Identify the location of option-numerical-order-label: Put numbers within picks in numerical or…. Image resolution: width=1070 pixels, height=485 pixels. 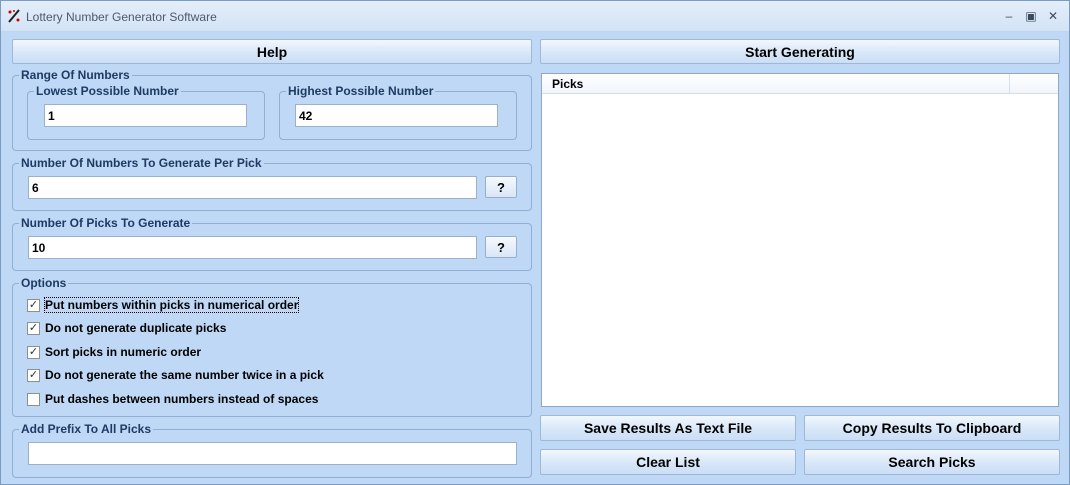
(171, 305).